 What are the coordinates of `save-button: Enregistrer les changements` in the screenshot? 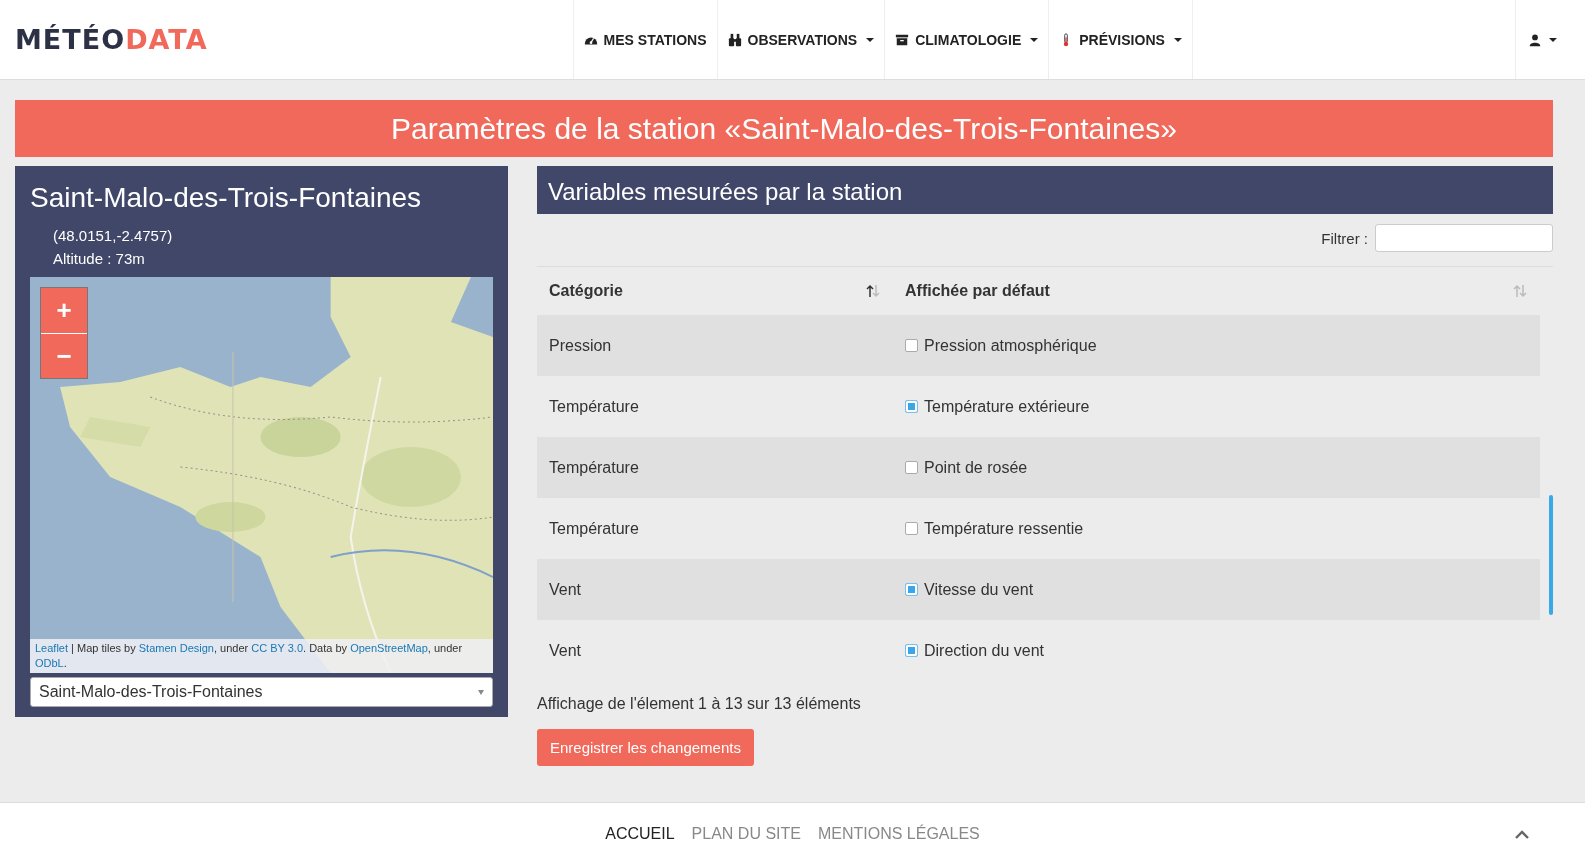 It's located at (645, 747).